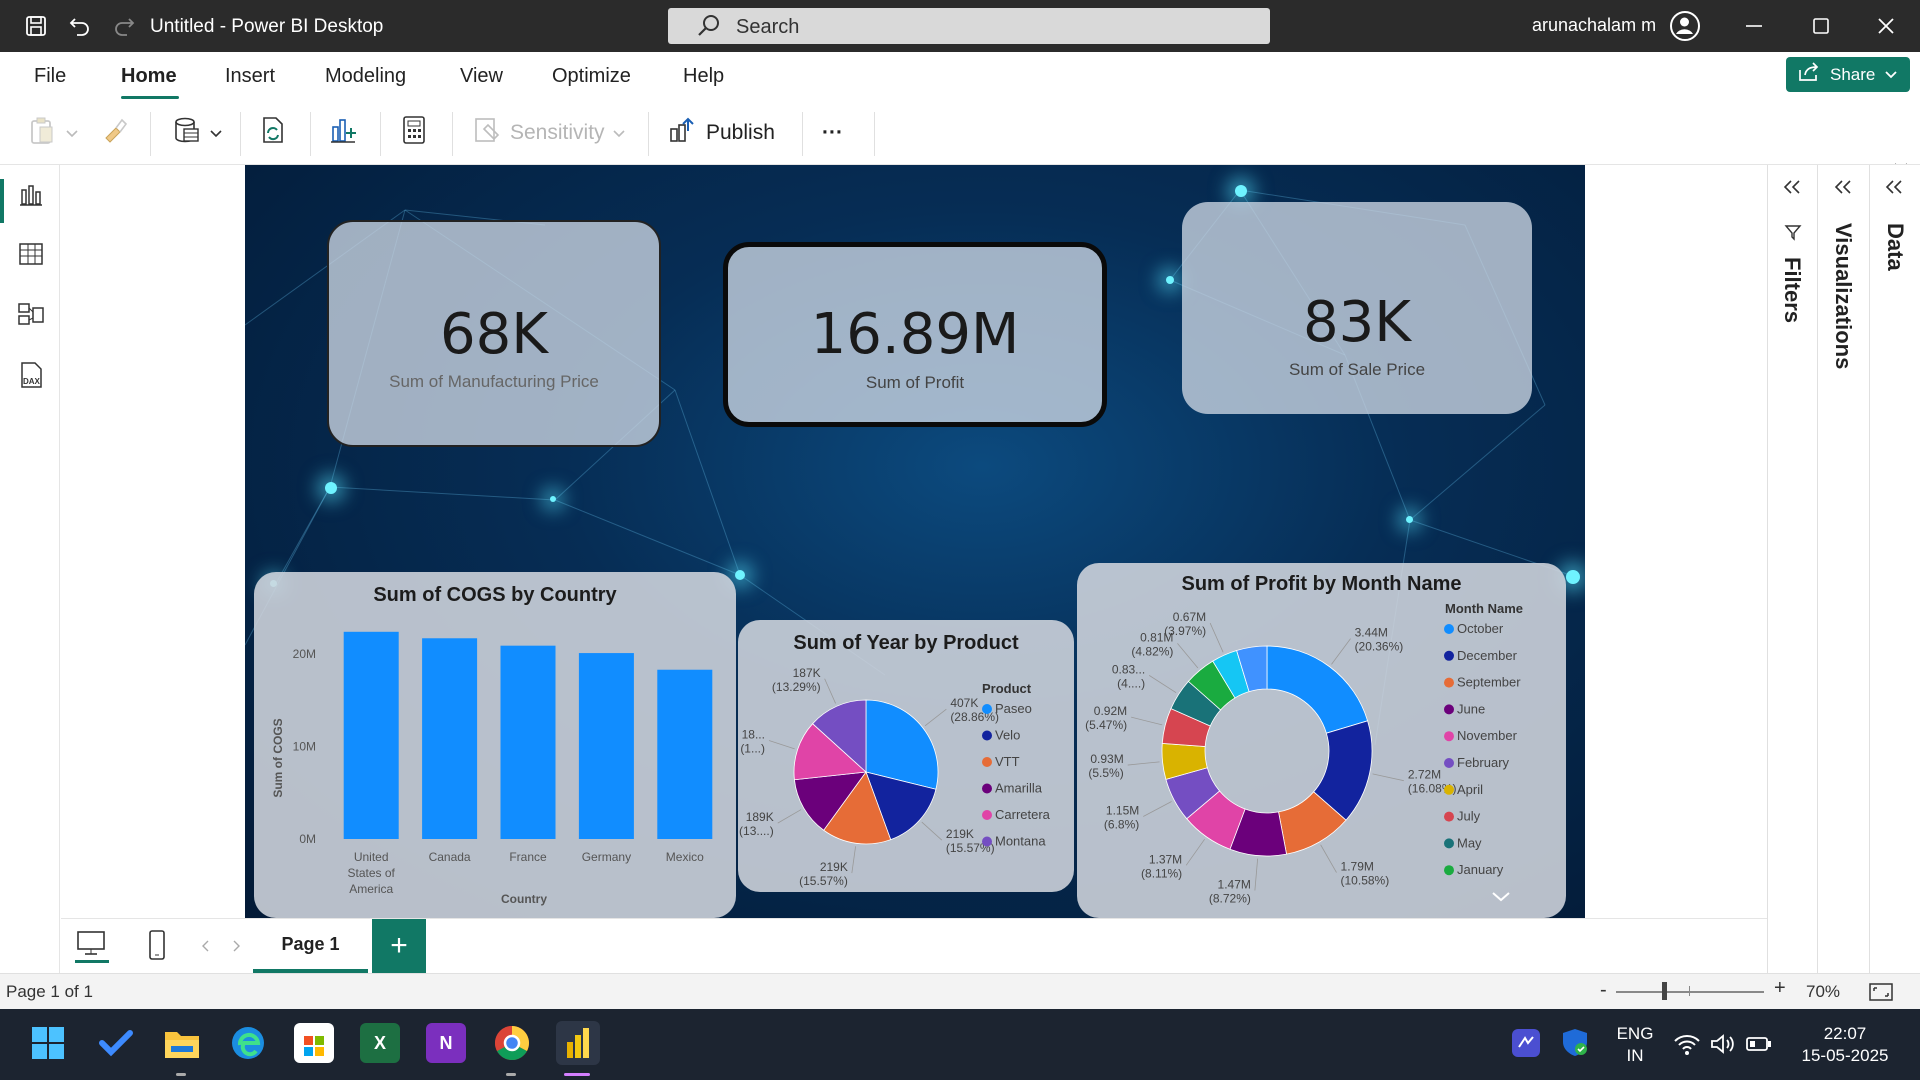 The height and width of the screenshot is (1080, 1920). What do you see at coordinates (960, 1044) in the screenshot?
I see `taskbar: X N ENG IN 22:07 15-05-2025` at bounding box center [960, 1044].